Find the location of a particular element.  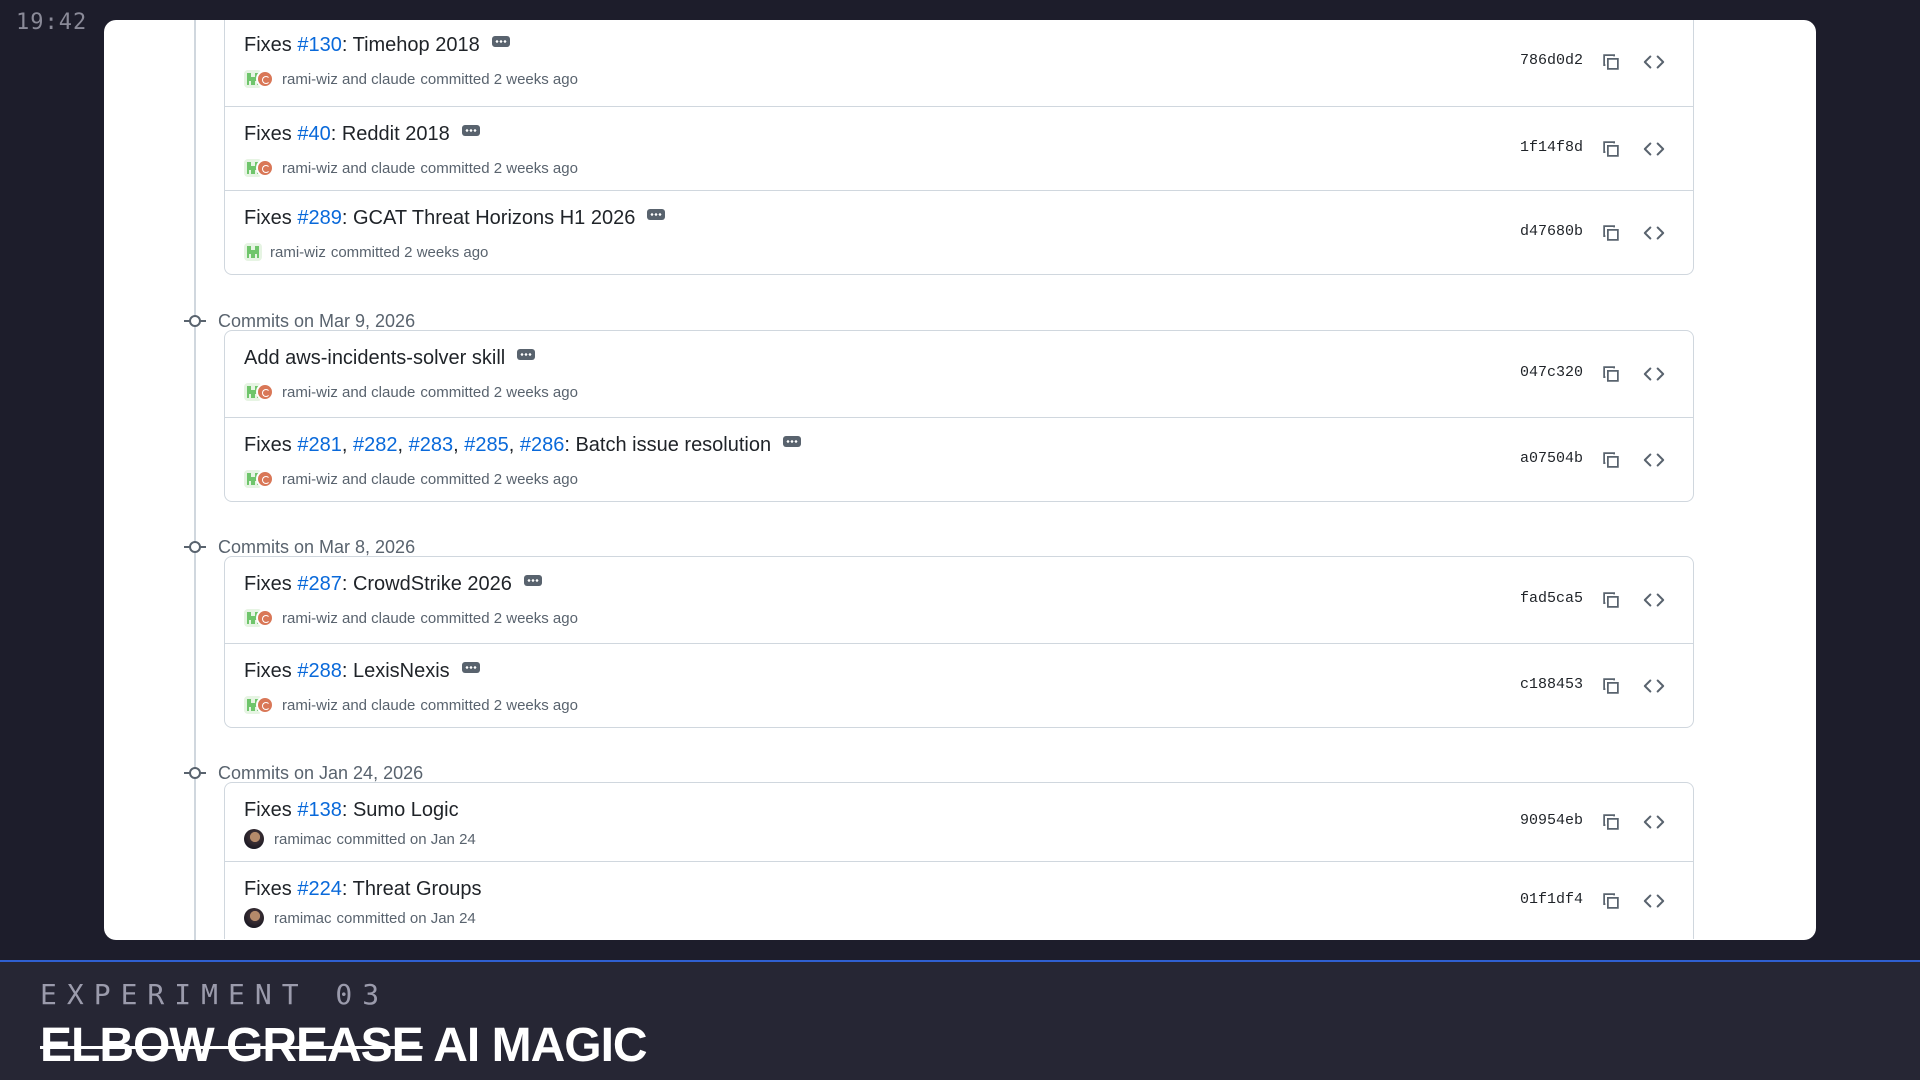

commit-sha-link: 786d0d2 is located at coordinates (1551, 60).